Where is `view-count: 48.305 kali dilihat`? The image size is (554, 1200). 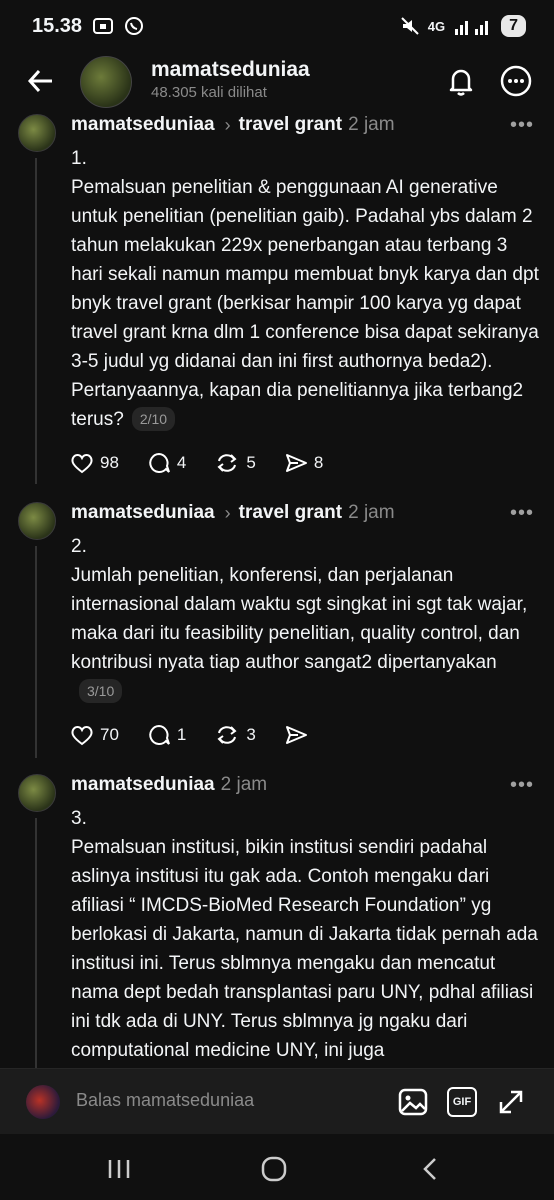
view-count: 48.305 kali dilihat is located at coordinates (209, 92).